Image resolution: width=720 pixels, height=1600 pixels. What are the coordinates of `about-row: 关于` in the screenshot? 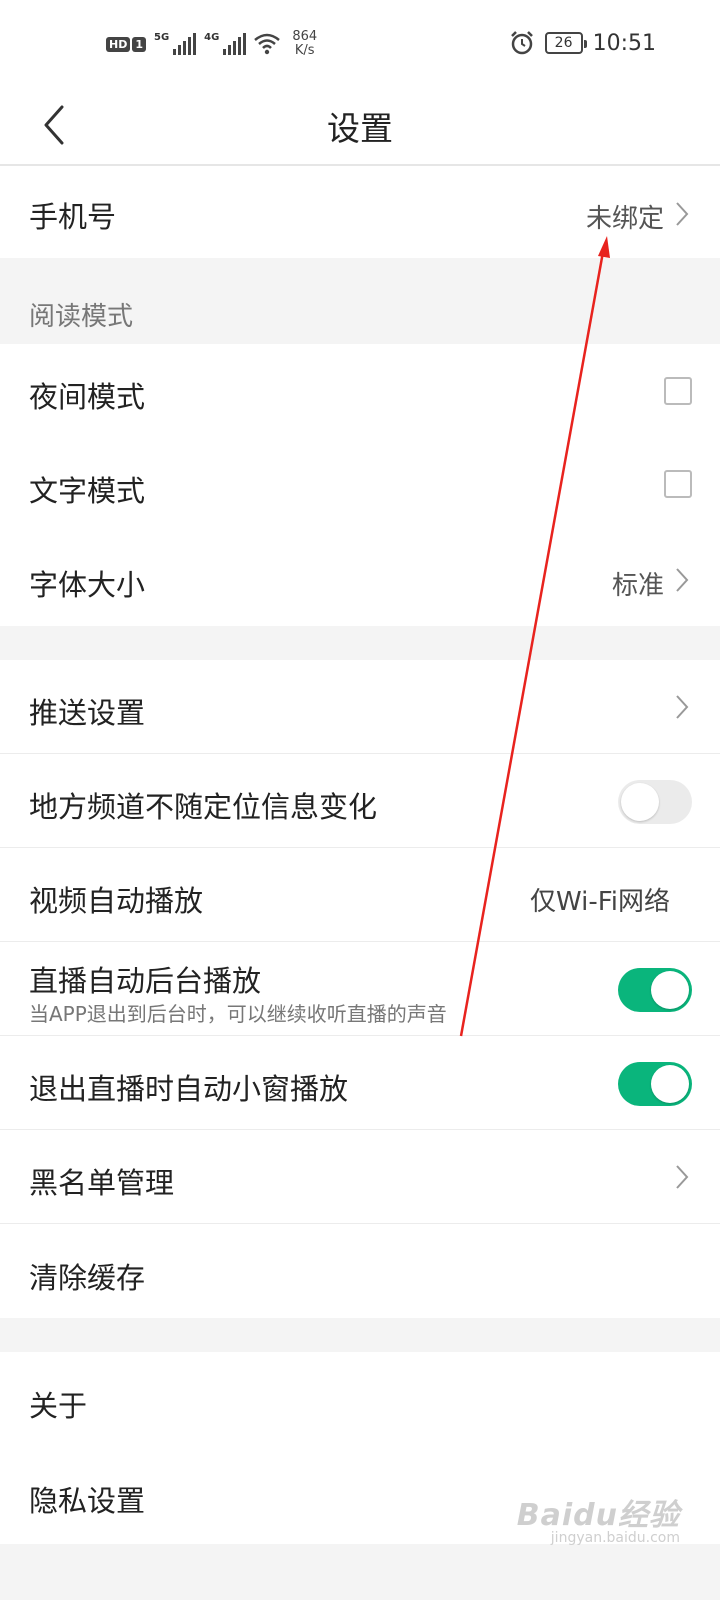 It's located at (360, 1400).